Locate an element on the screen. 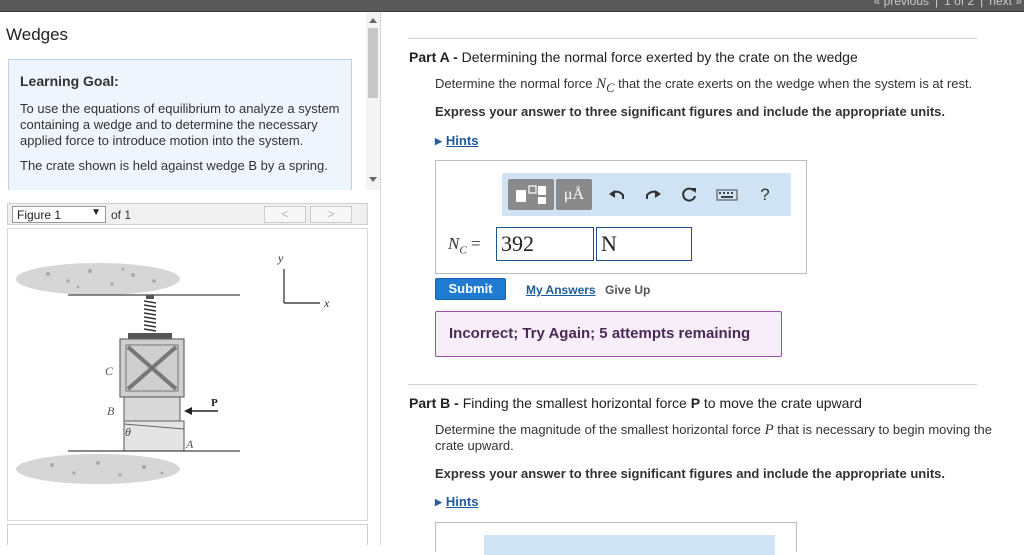 This screenshot has width=1024, height=555. part-a-hints-label: Hints is located at coordinates (462, 140).